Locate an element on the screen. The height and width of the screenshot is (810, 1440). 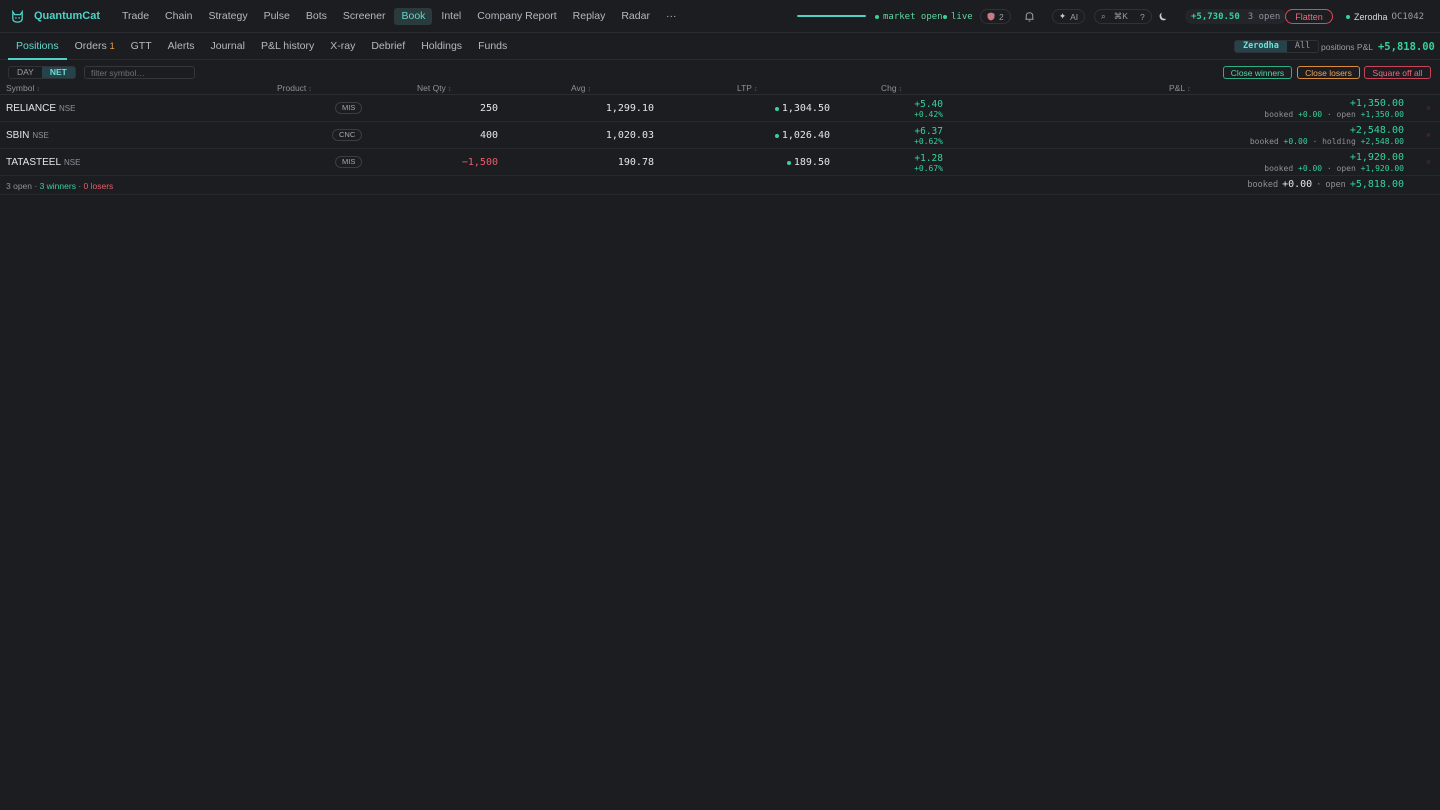
brand-name: QuantumCat is located at coordinates (67, 16).